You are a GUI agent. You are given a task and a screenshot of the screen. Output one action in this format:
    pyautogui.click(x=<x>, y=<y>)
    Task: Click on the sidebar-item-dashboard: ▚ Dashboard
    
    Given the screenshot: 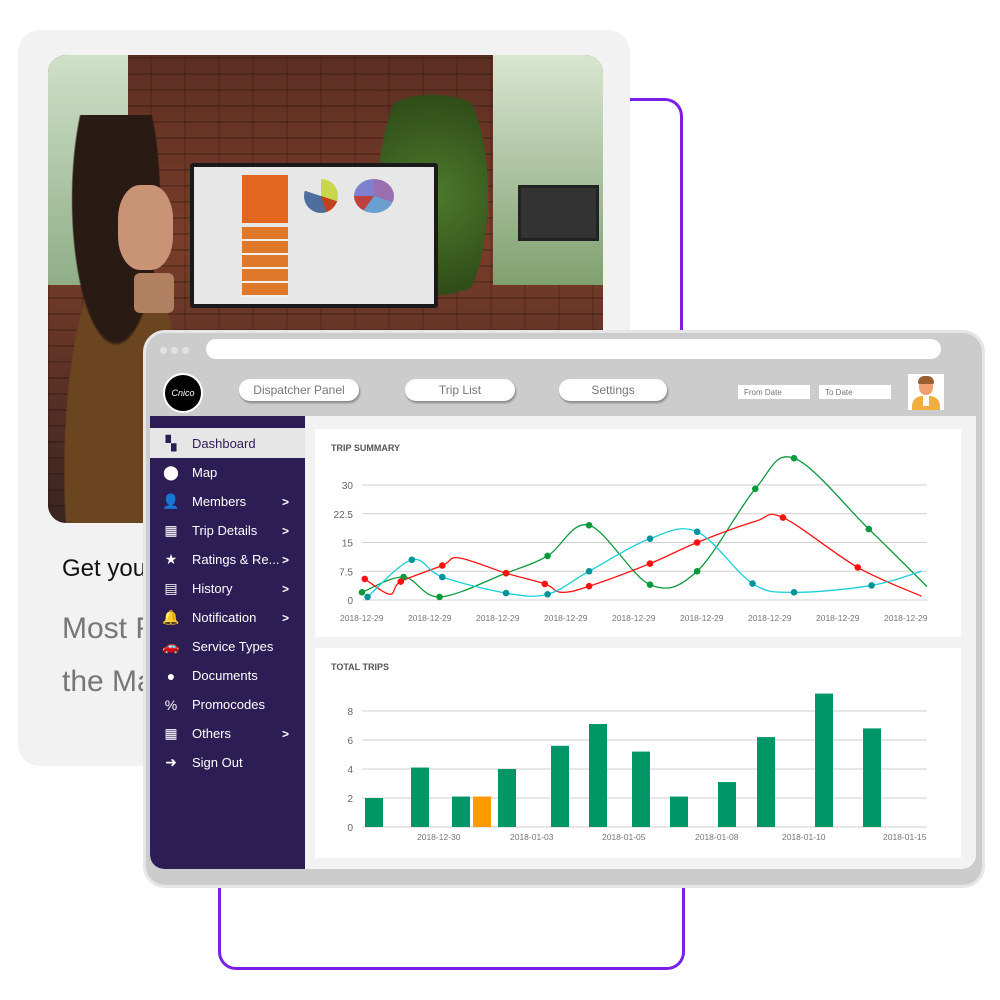 What is the action you would take?
    pyautogui.click(x=227, y=443)
    